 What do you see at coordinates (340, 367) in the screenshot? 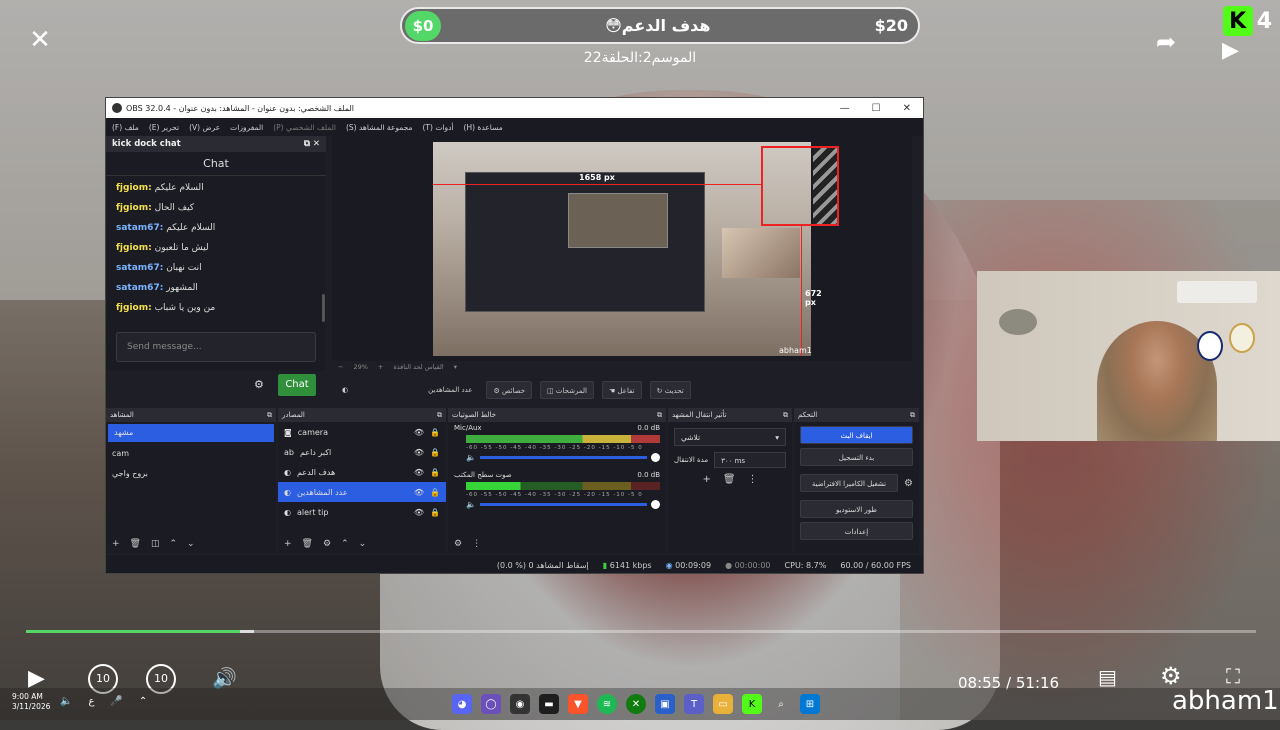
I see `zoom-out-icon: −` at bounding box center [340, 367].